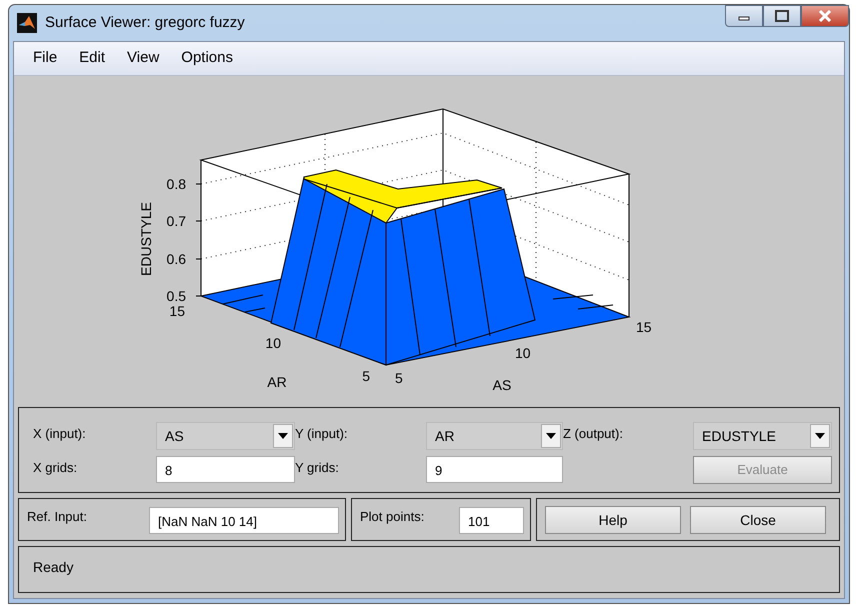 The height and width of the screenshot is (608, 856). Describe the element at coordinates (176, 221) in the screenshot. I see `tick-label: 0.7` at that location.